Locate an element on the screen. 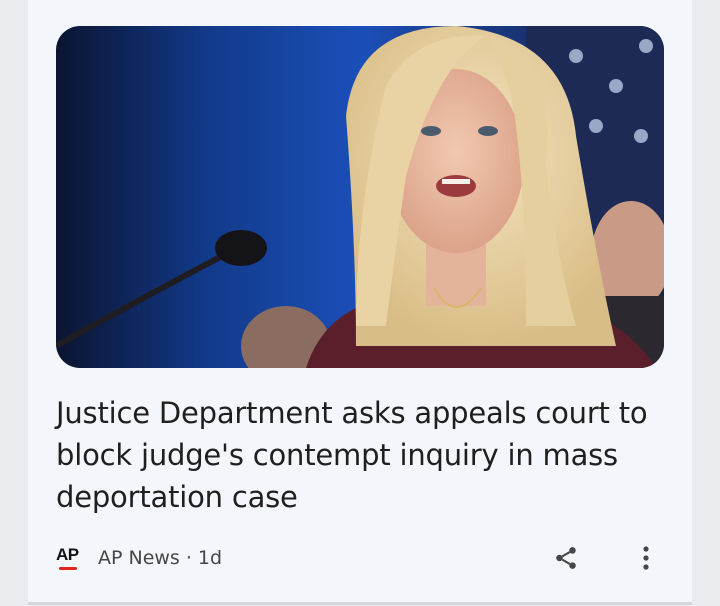 The image size is (720, 606). article-source: AP AP News · 1d is located at coordinates (139, 558).